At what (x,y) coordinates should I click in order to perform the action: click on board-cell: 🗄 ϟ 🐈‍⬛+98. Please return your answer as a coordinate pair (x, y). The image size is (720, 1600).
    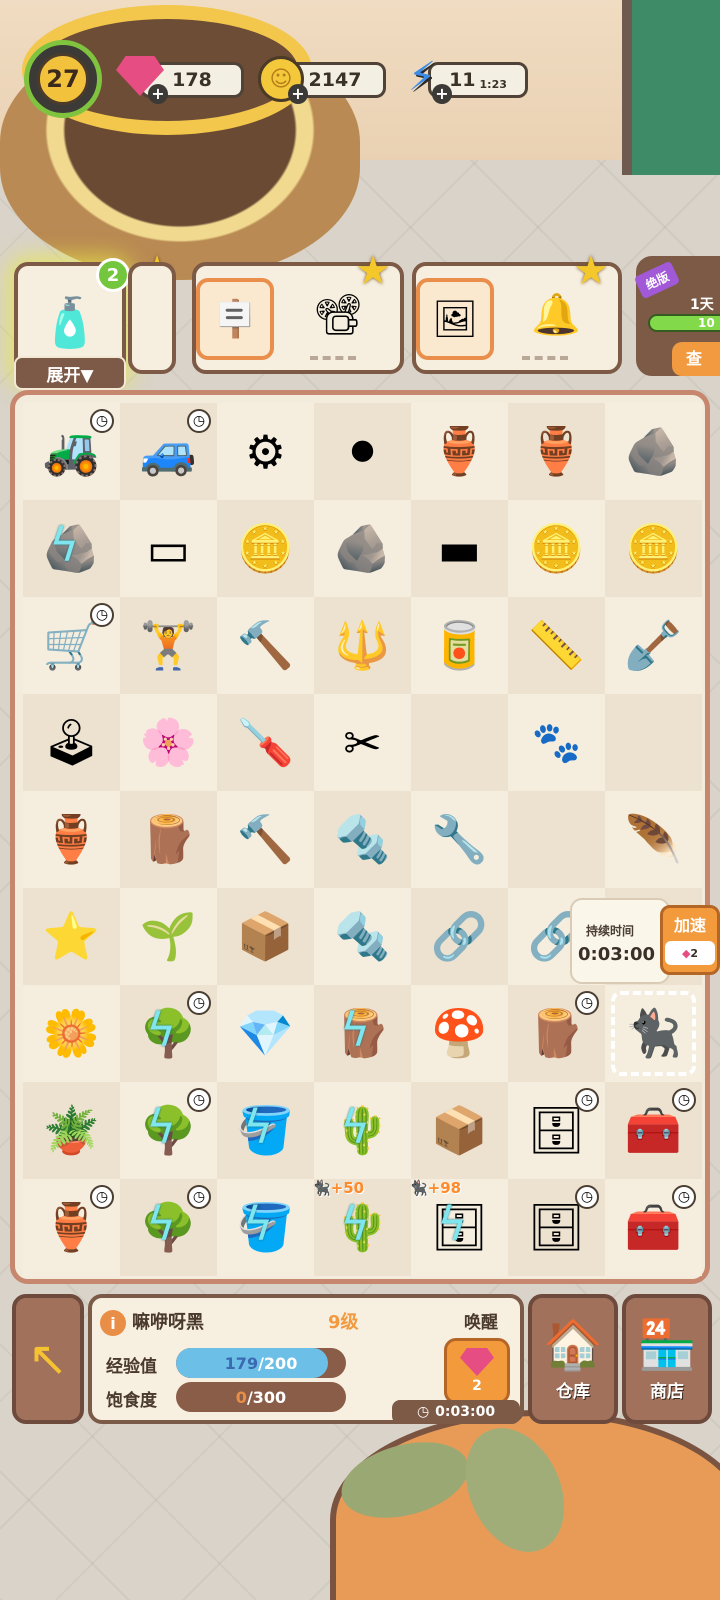
    Looking at the image, I should click on (458, 1227).